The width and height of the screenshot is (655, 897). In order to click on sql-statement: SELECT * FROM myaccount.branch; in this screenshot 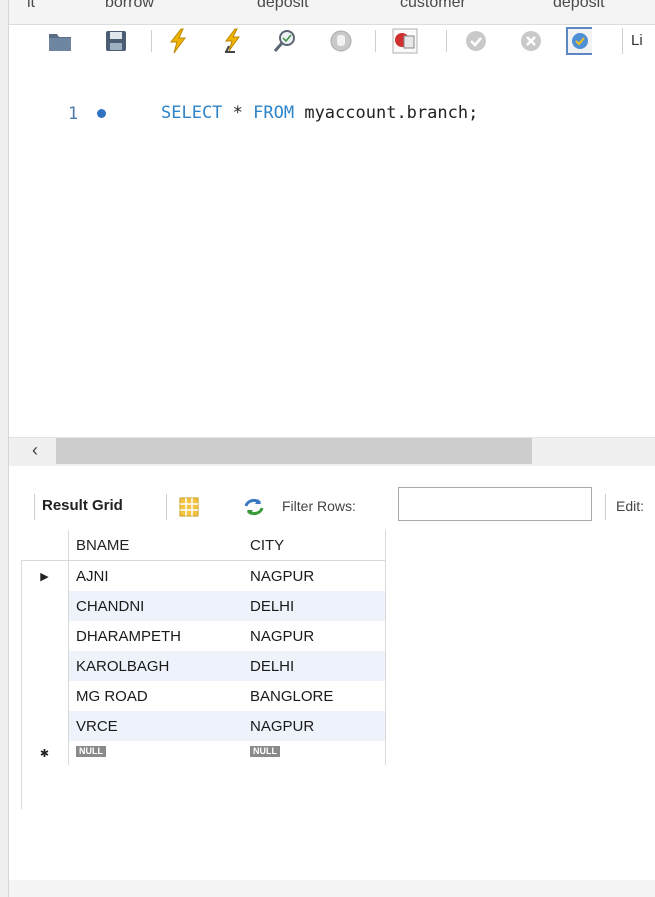, I will do `click(319, 113)`.